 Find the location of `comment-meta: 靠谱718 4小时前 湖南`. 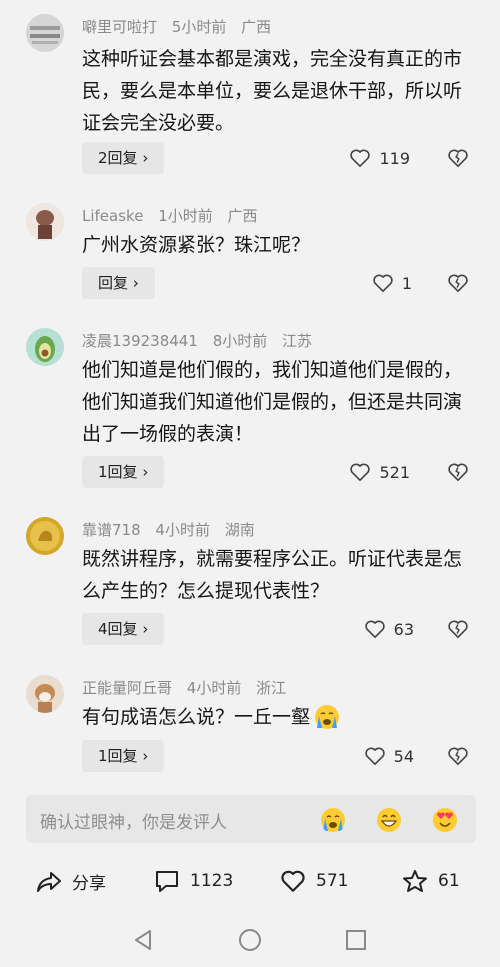

comment-meta: 靠谱718 4小时前 湖南 is located at coordinates (173, 529).